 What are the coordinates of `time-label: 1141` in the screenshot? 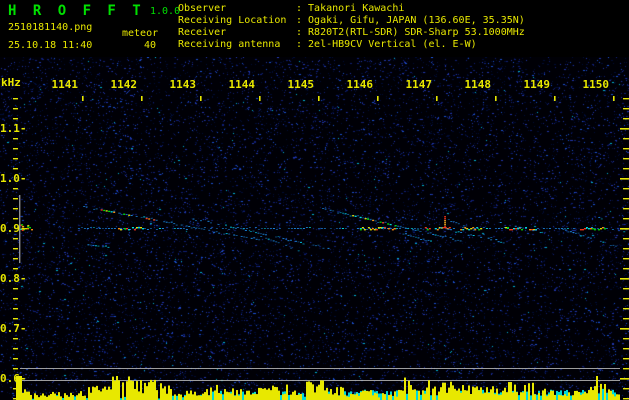 It's located at (65, 84).